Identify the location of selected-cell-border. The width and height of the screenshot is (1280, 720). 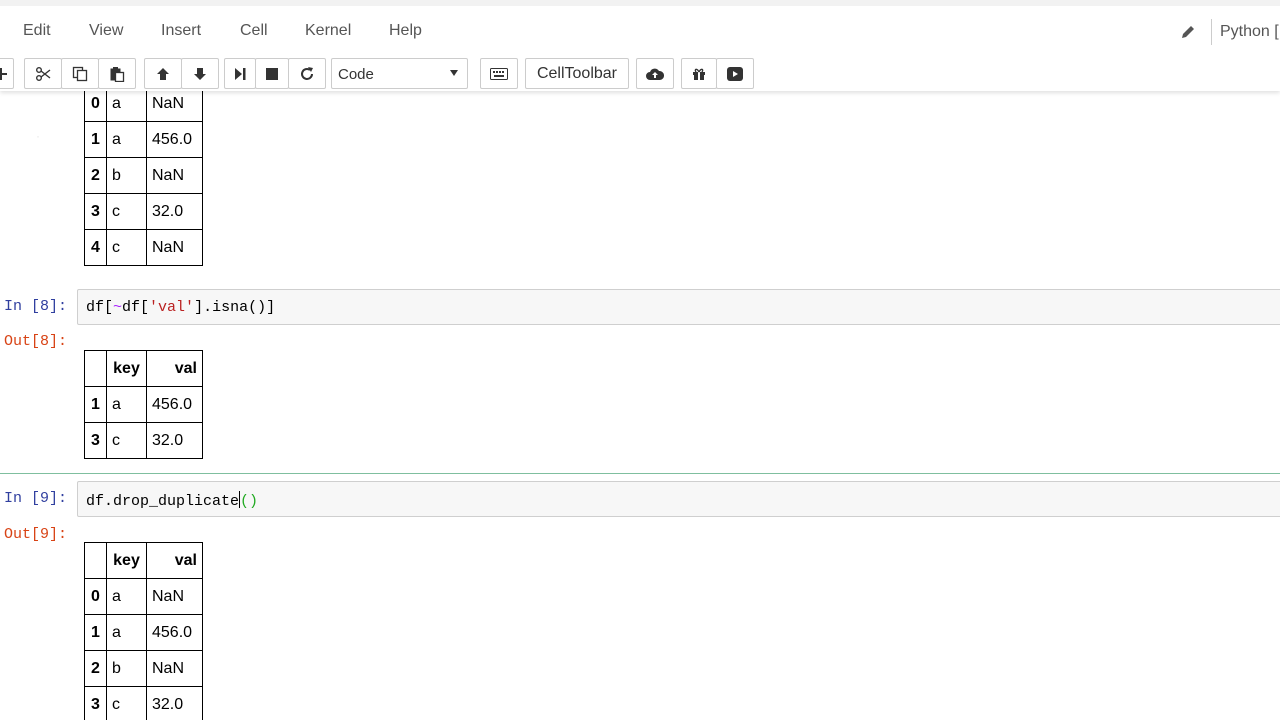
(640, 473).